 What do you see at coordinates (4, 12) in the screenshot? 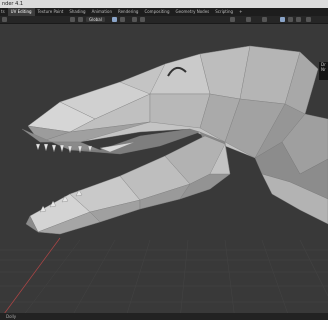
I see `tab-layout: ts` at bounding box center [4, 12].